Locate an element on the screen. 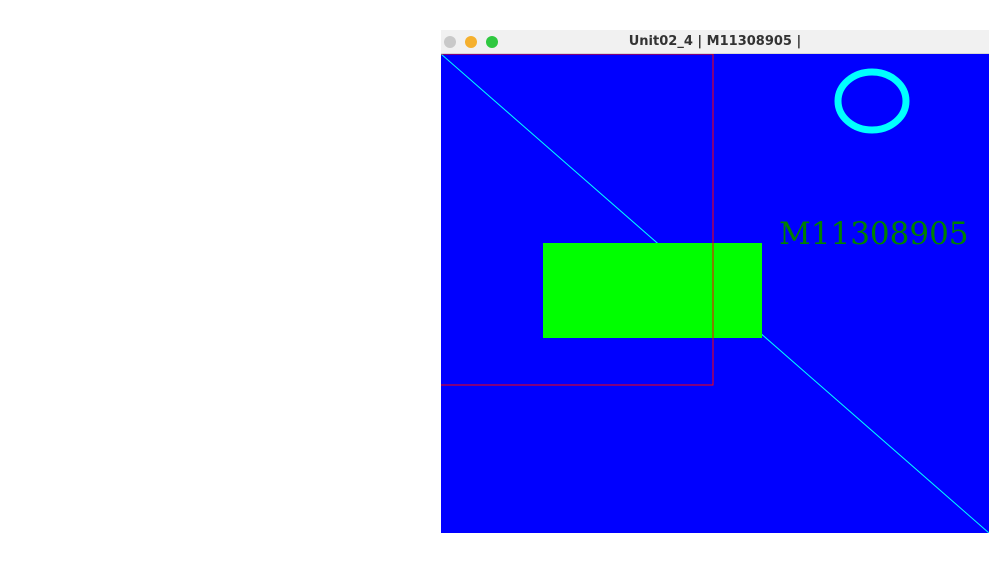 The height and width of the screenshot is (563, 1000). window-titlebar: Unit02_4 | M11308905 | is located at coordinates (715, 42).